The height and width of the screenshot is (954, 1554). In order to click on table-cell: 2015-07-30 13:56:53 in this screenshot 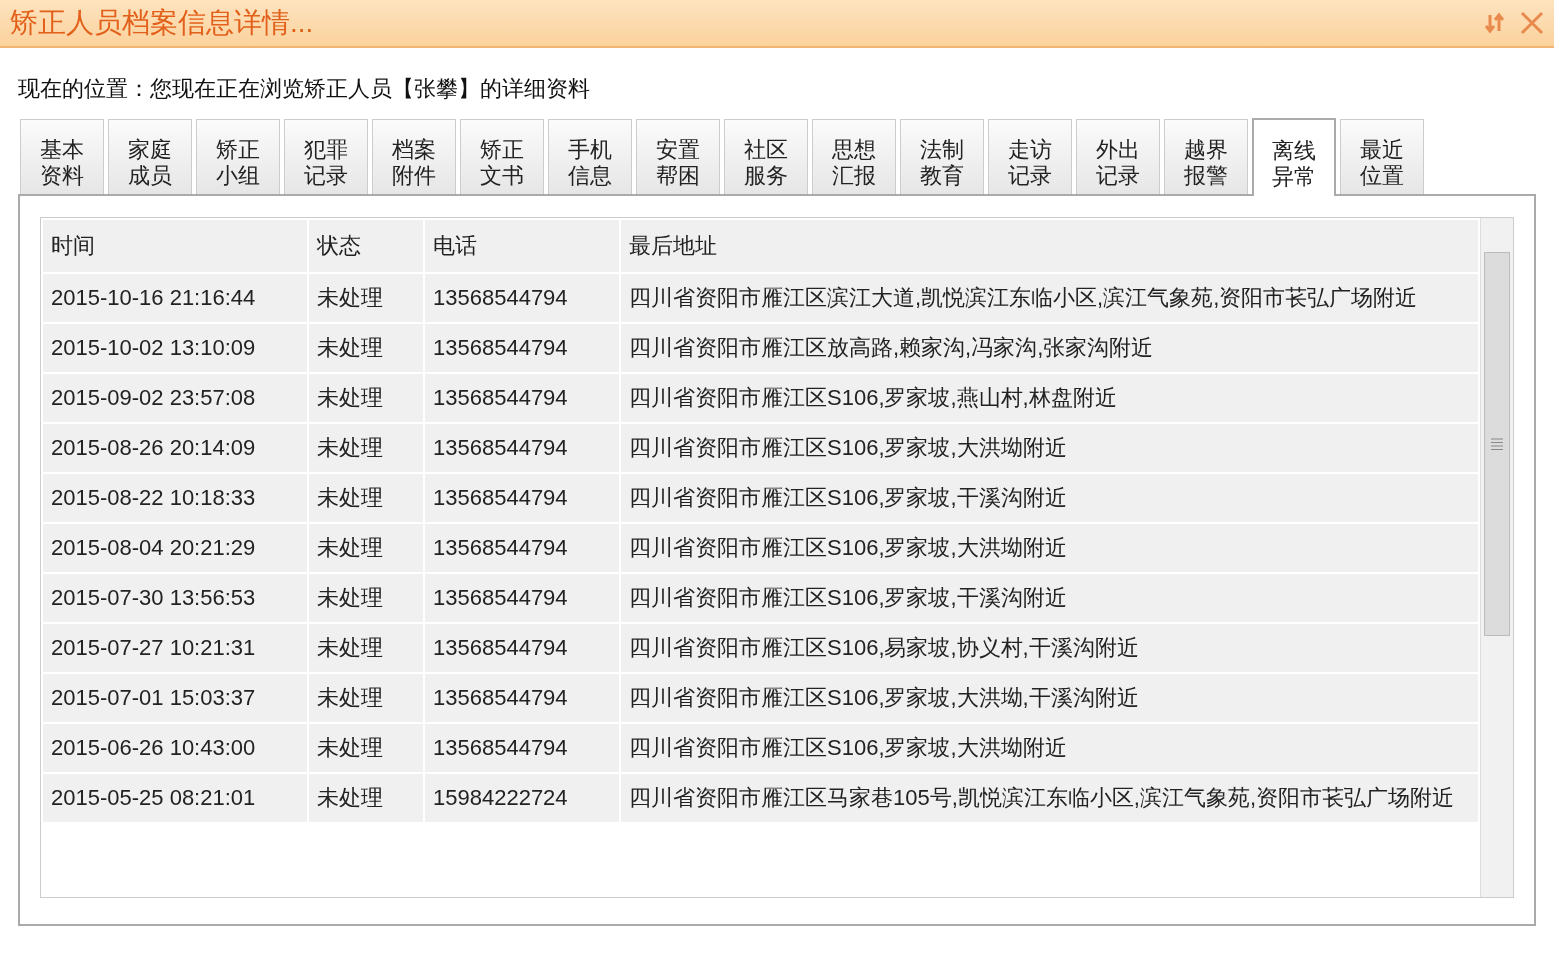, I will do `click(175, 598)`.